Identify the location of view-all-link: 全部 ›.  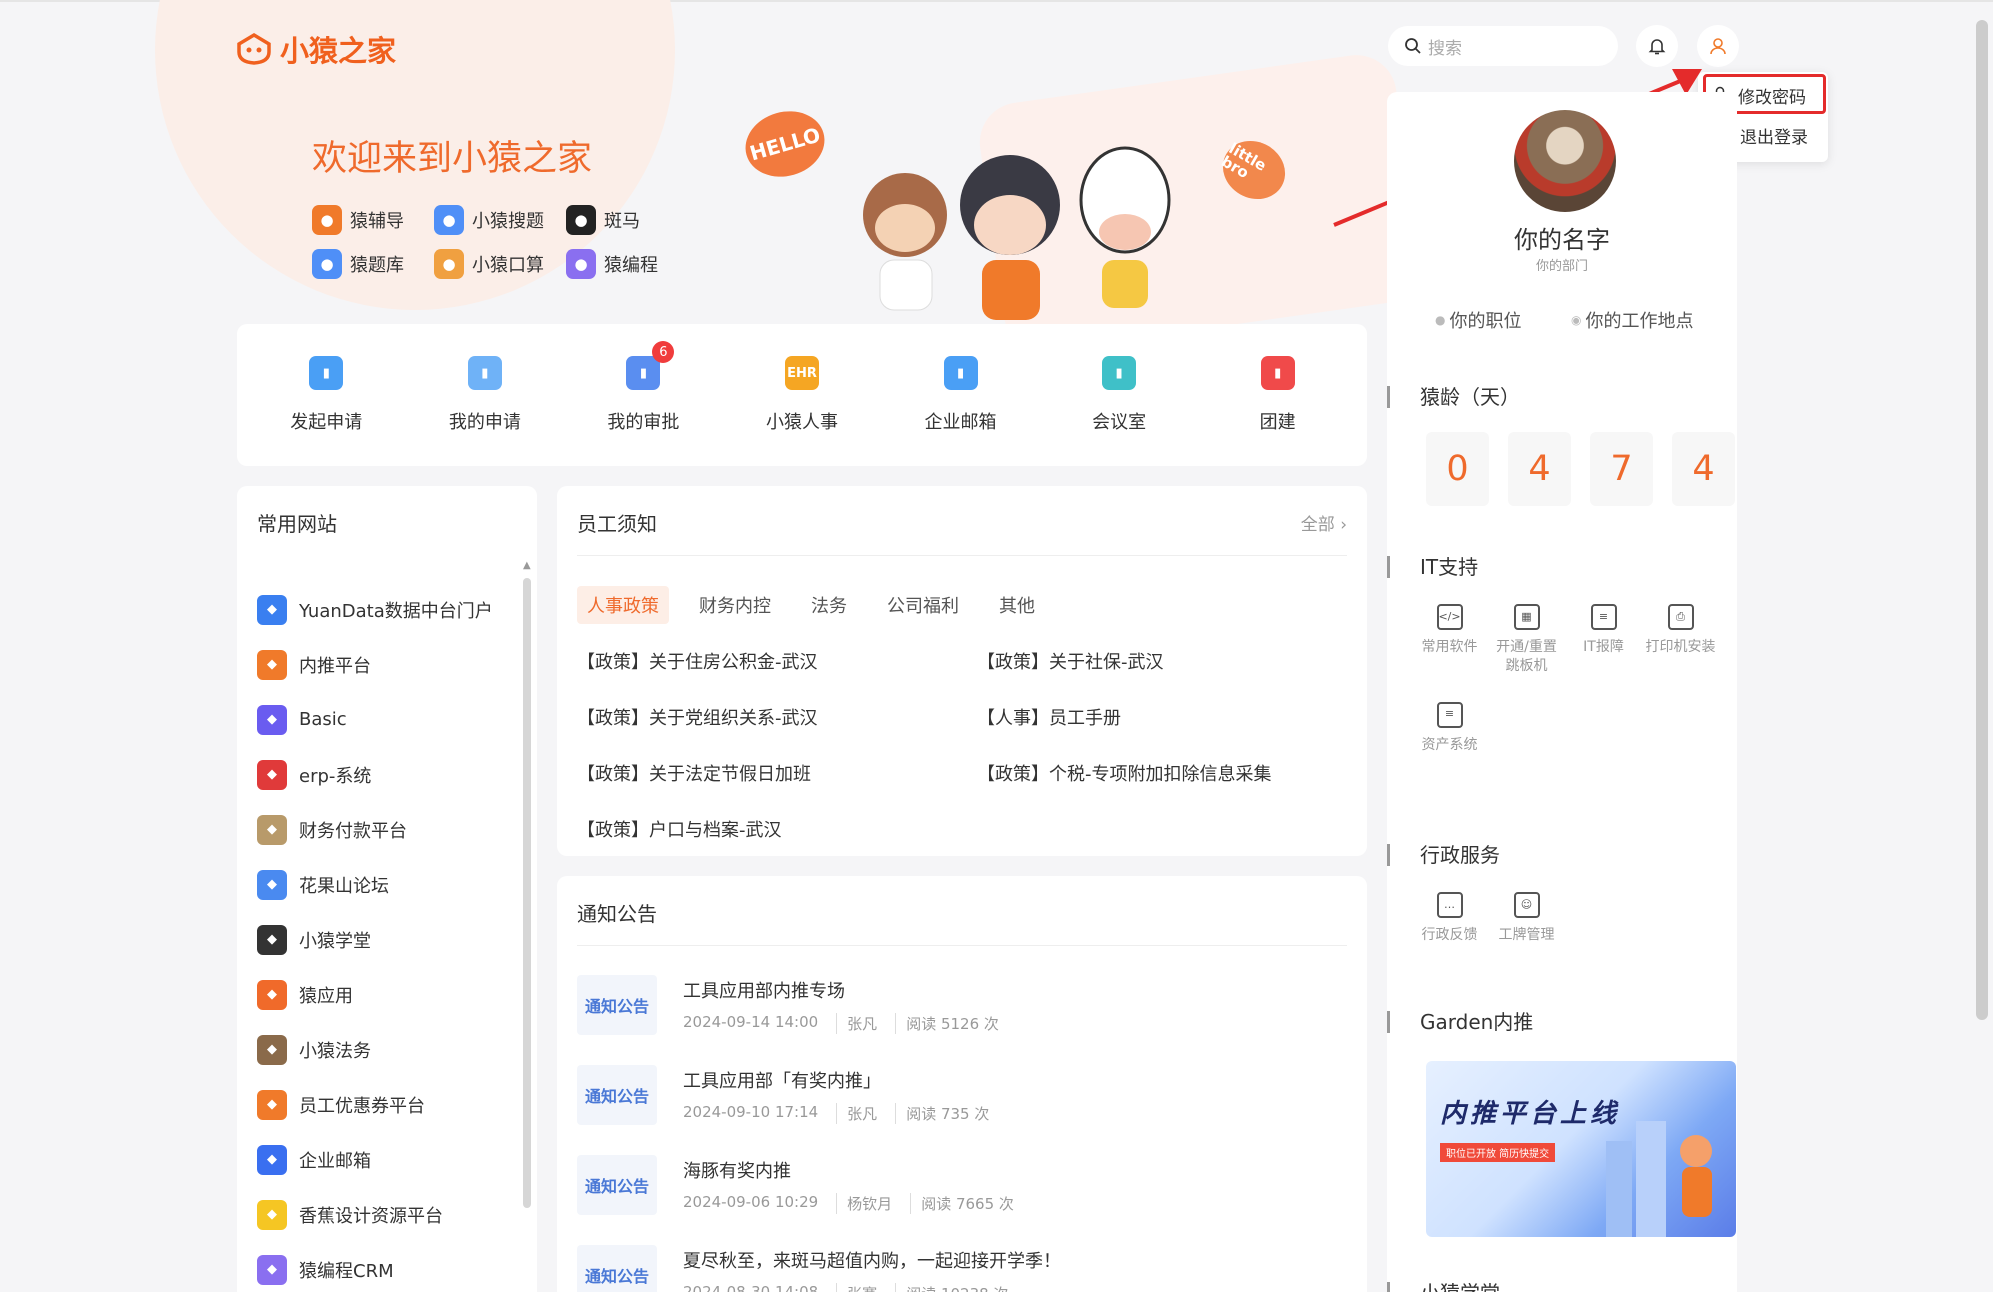
(1324, 522).